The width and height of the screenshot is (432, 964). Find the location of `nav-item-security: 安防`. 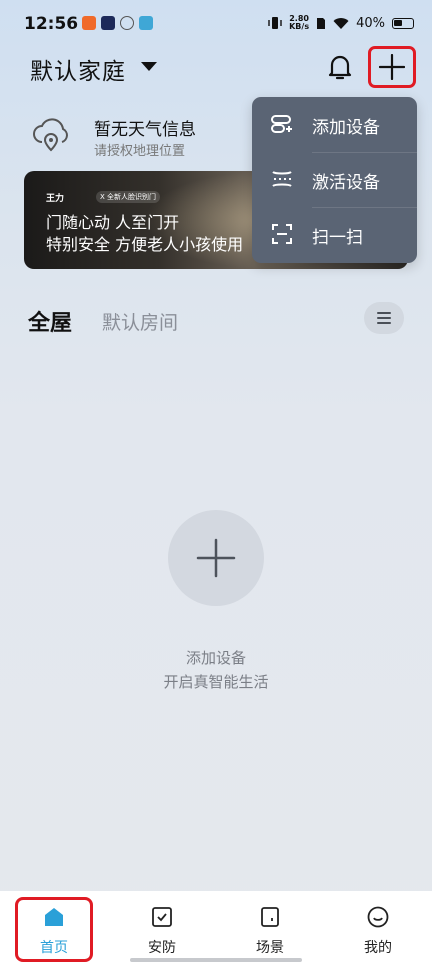

nav-item-security: 安防 is located at coordinates (162, 927).